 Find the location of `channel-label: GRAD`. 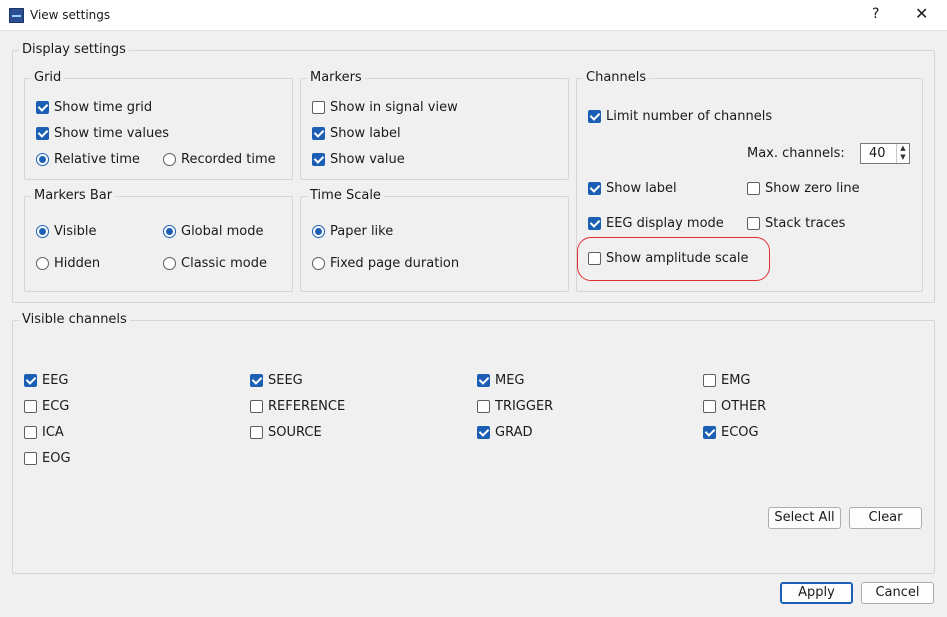

channel-label: GRAD is located at coordinates (514, 432).